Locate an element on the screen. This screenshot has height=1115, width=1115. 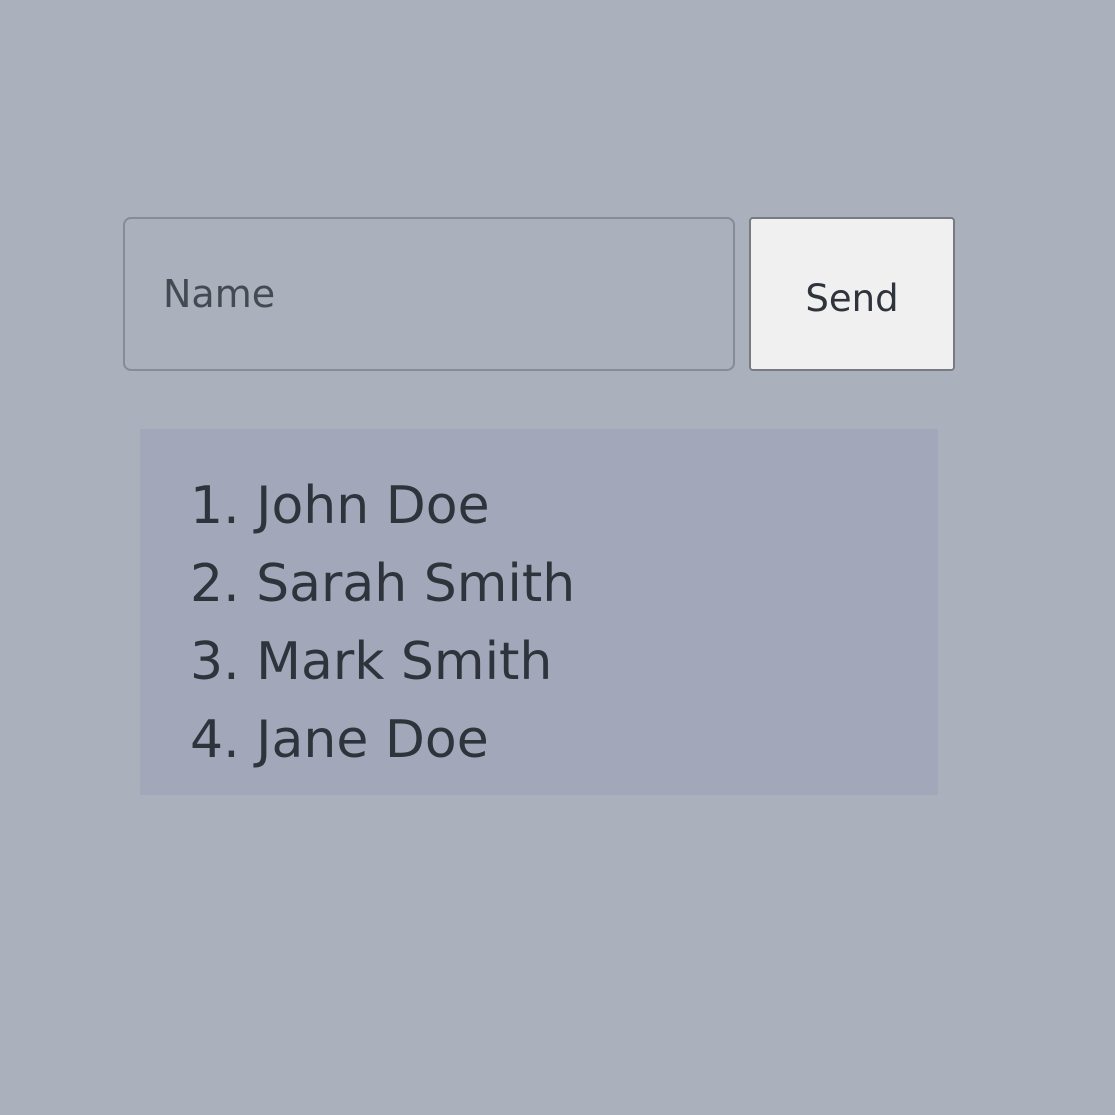
list-item: 3. Mark Smith is located at coordinates (564, 662).